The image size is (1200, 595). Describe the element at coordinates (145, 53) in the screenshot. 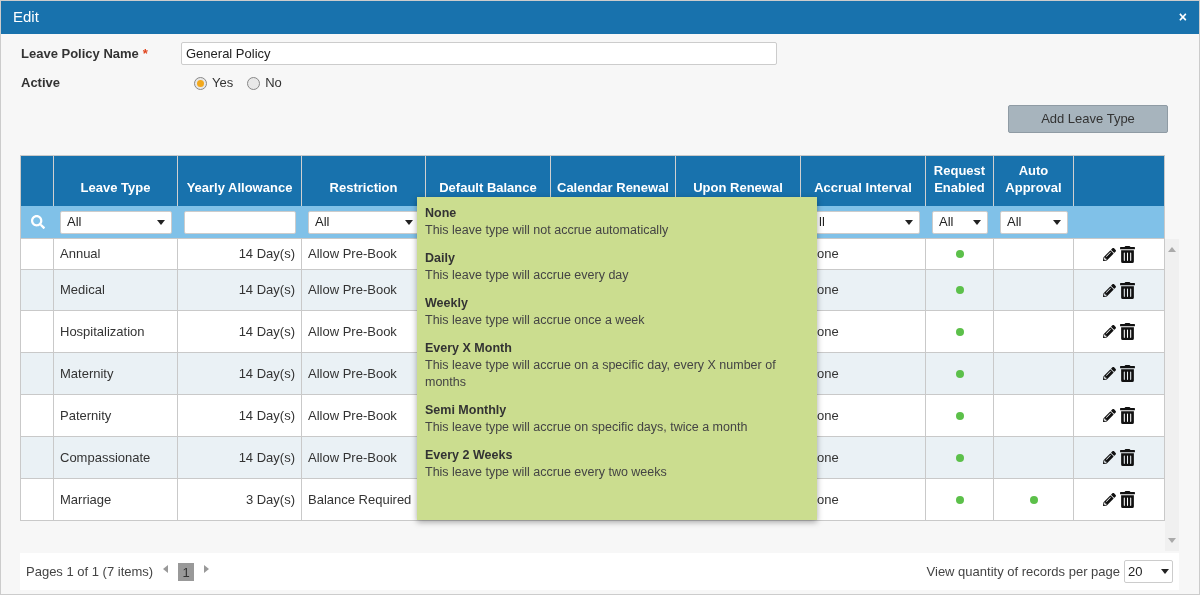

I see `required-mark: *` at that location.